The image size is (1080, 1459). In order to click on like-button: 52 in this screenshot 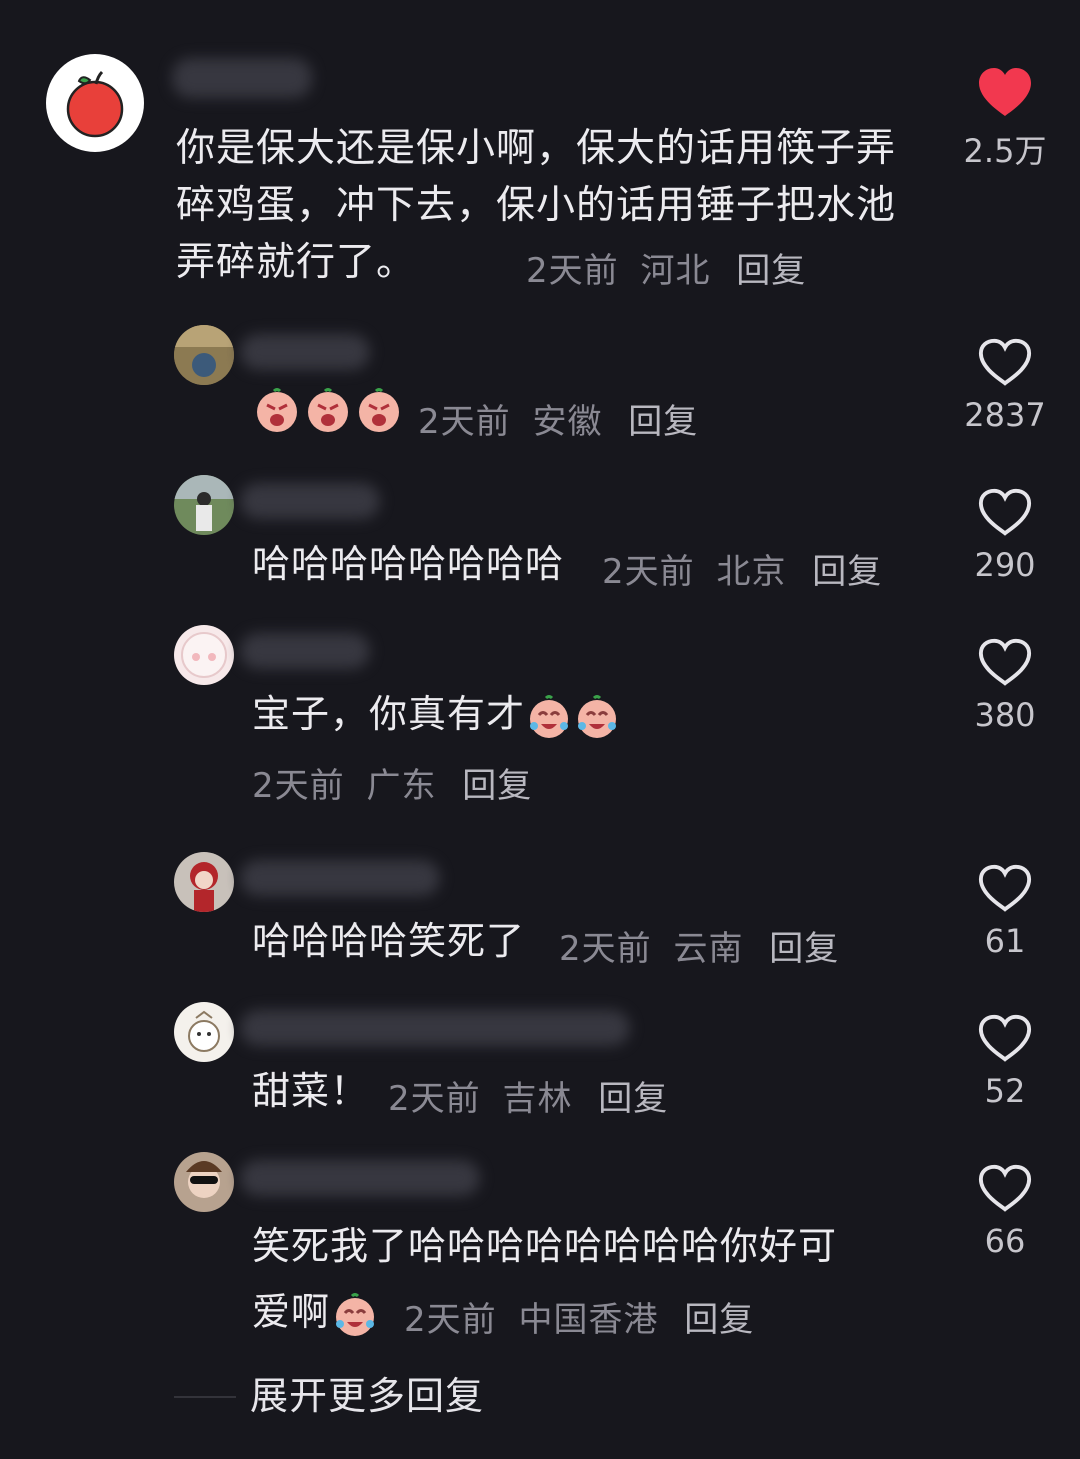, I will do `click(1005, 1061)`.